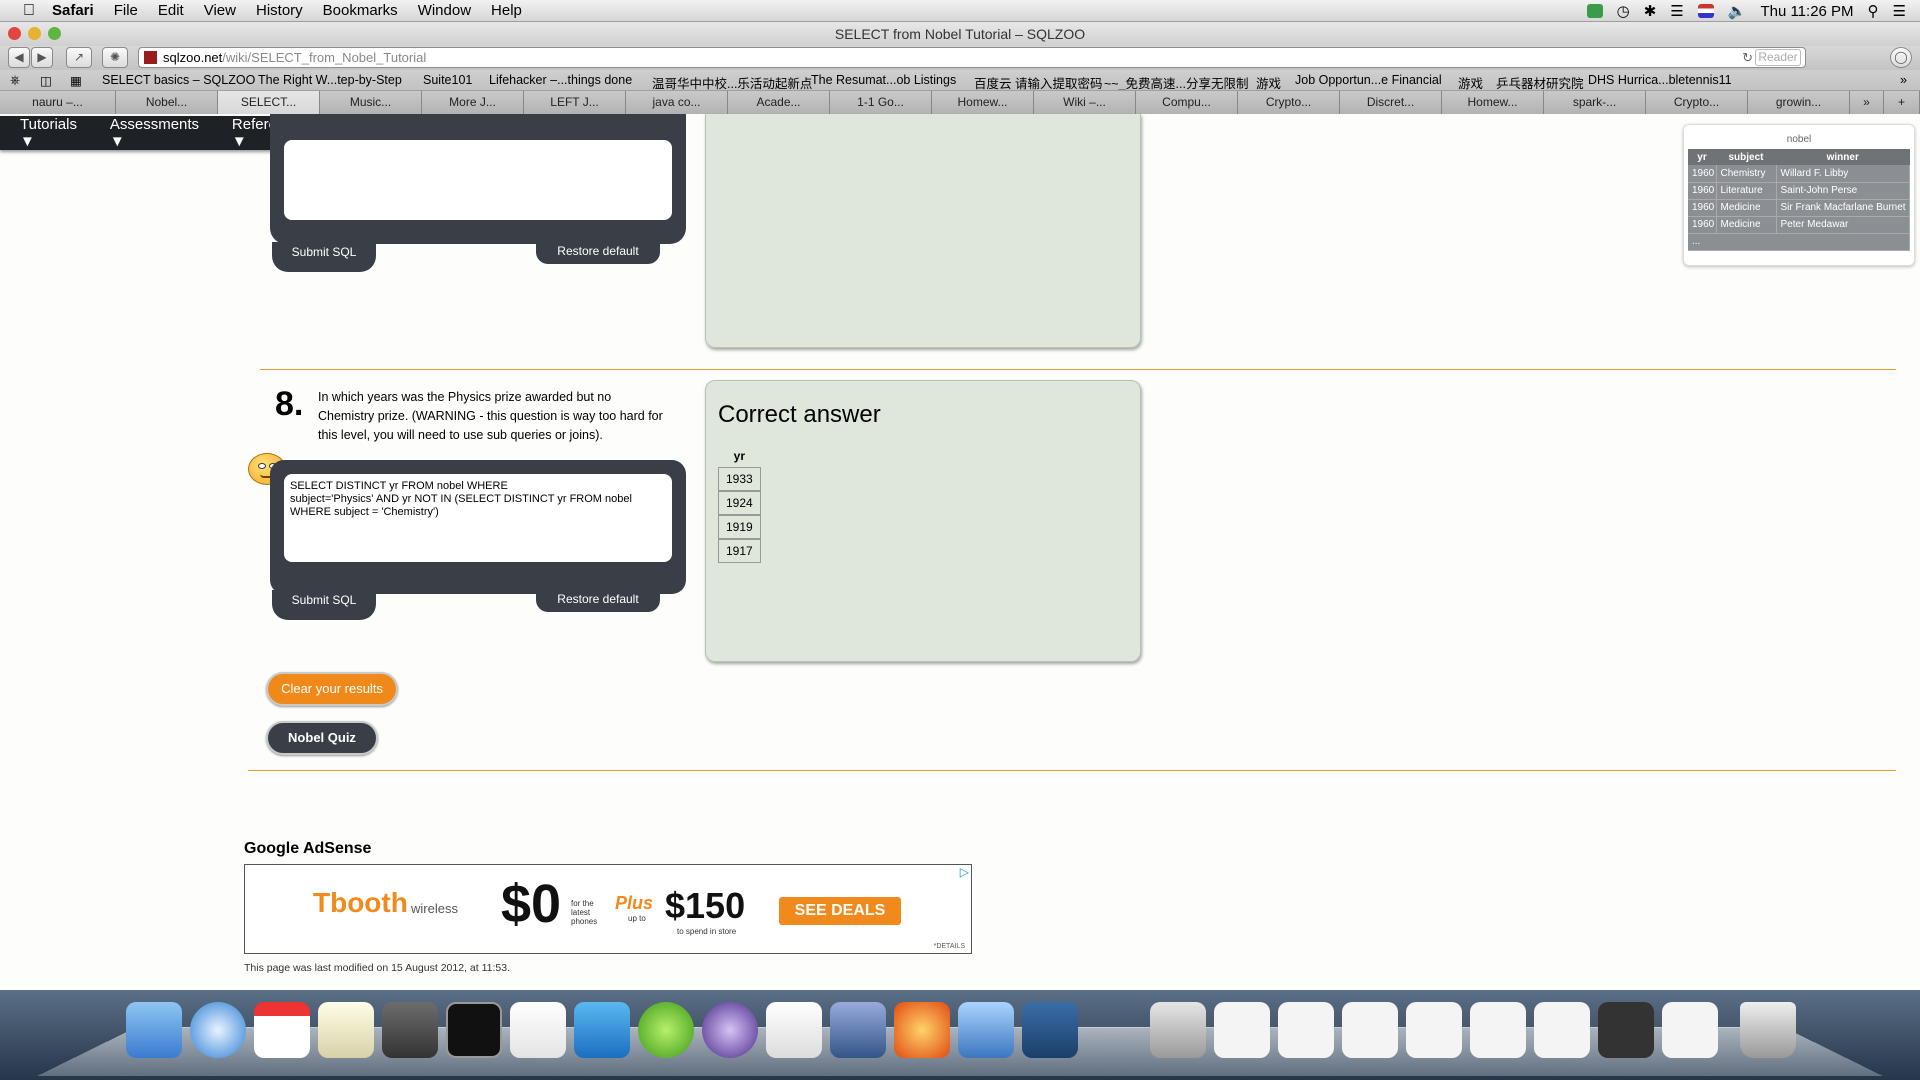 The height and width of the screenshot is (1080, 1920). What do you see at coordinates (126, 10) in the screenshot?
I see `menu-file: File` at bounding box center [126, 10].